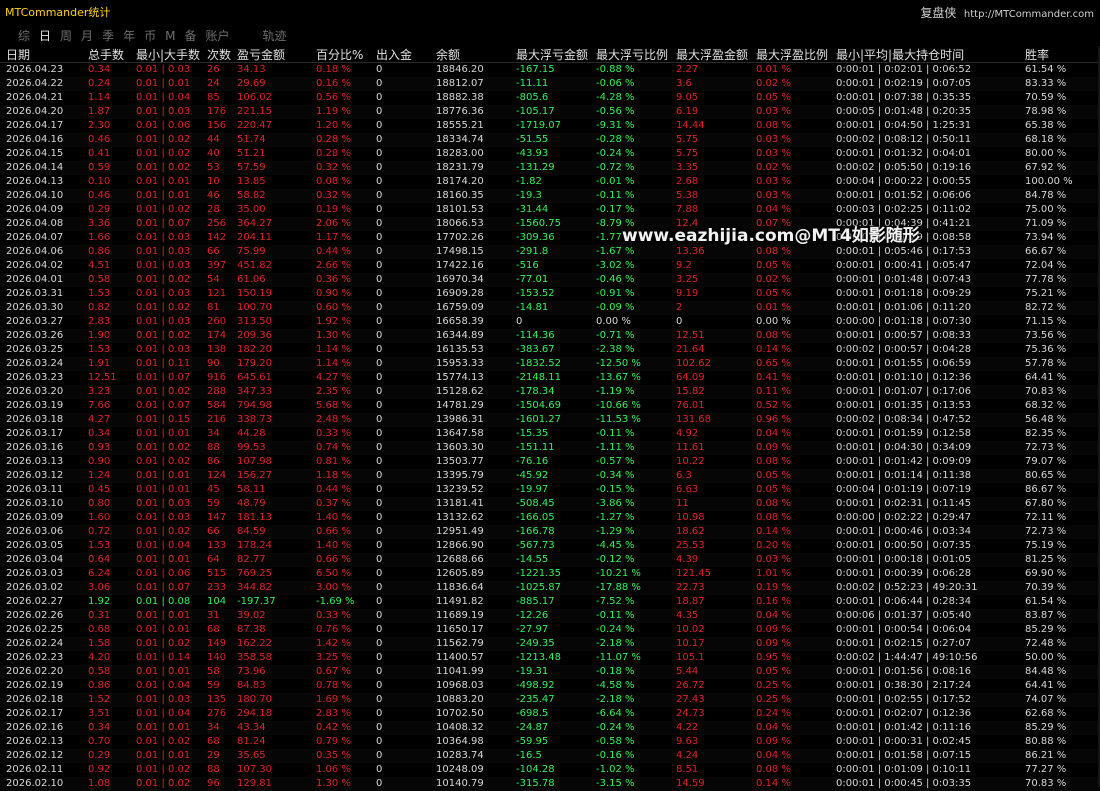  I want to click on table-cell: 2026.02.12, so click(35, 755).